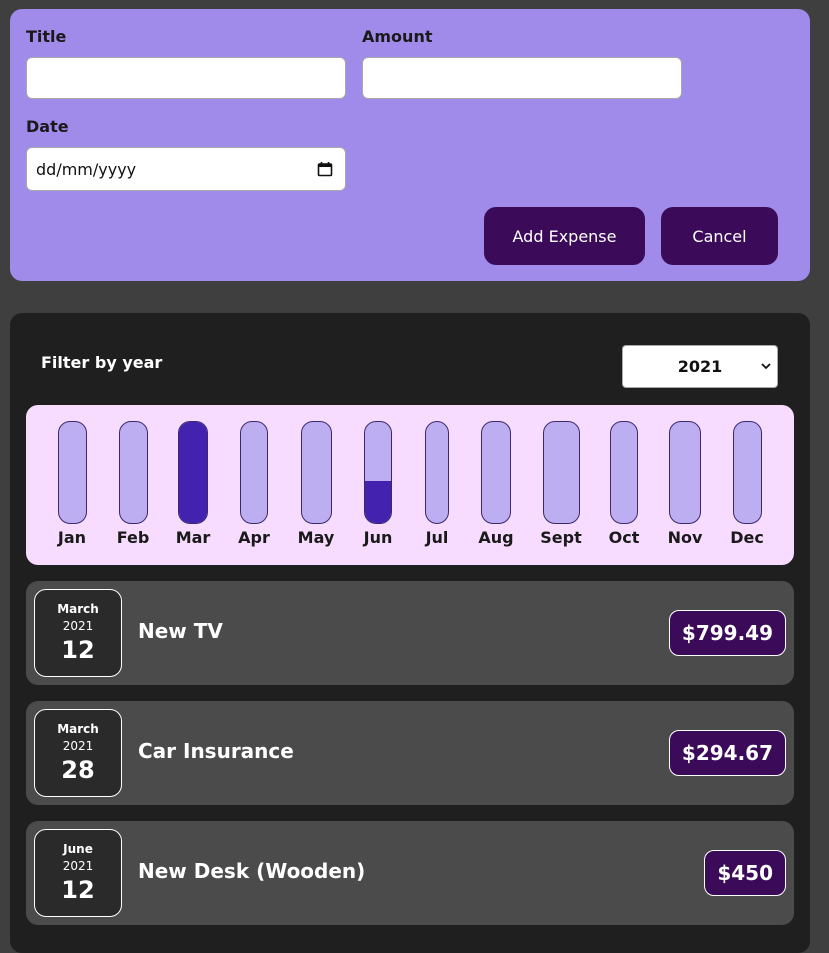 The height and width of the screenshot is (953, 829). I want to click on chart-bar-oct, so click(624, 472).